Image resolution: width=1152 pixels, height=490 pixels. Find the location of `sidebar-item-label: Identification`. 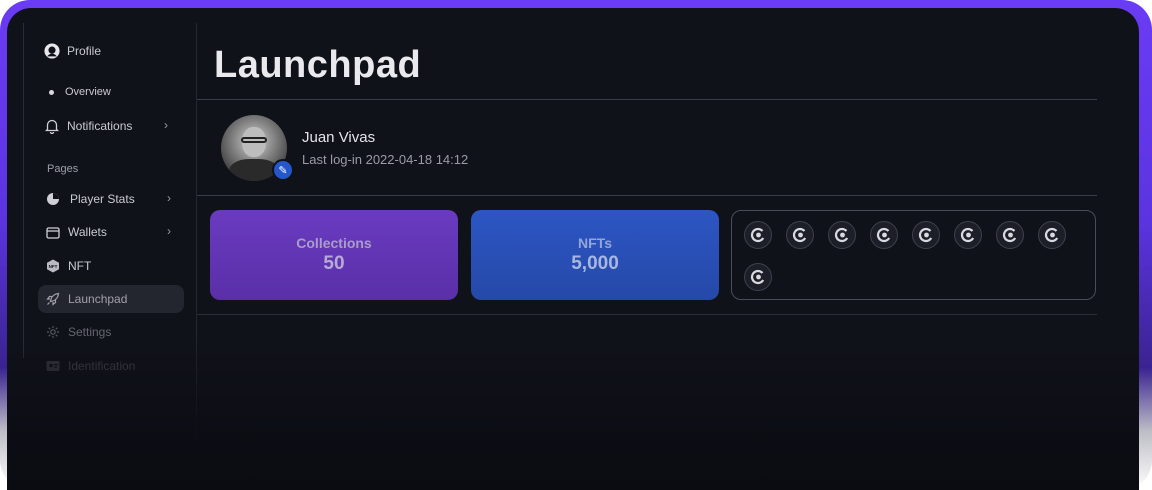

sidebar-item-label: Identification is located at coordinates (102, 366).